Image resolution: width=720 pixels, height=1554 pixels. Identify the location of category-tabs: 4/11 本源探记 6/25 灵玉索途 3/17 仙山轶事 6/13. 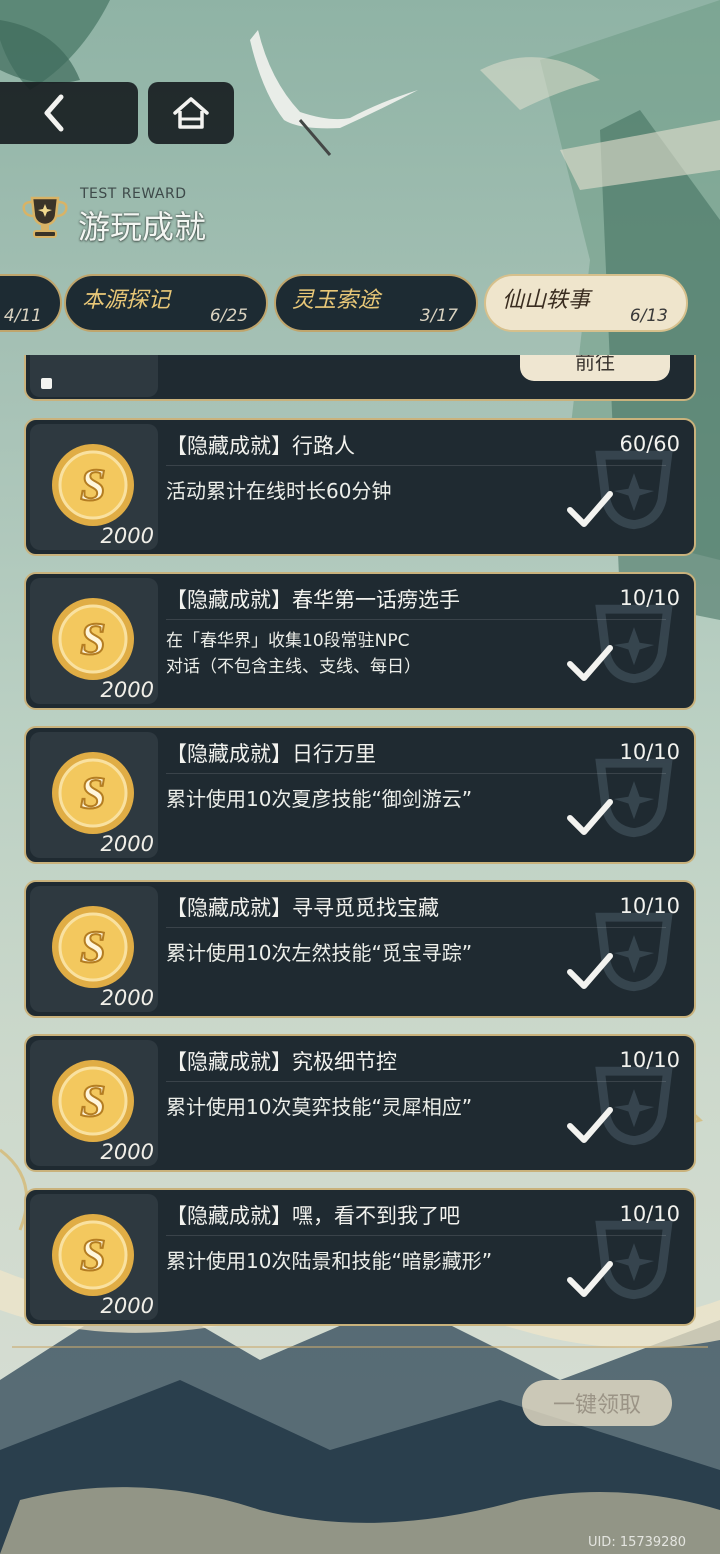
(360, 304).